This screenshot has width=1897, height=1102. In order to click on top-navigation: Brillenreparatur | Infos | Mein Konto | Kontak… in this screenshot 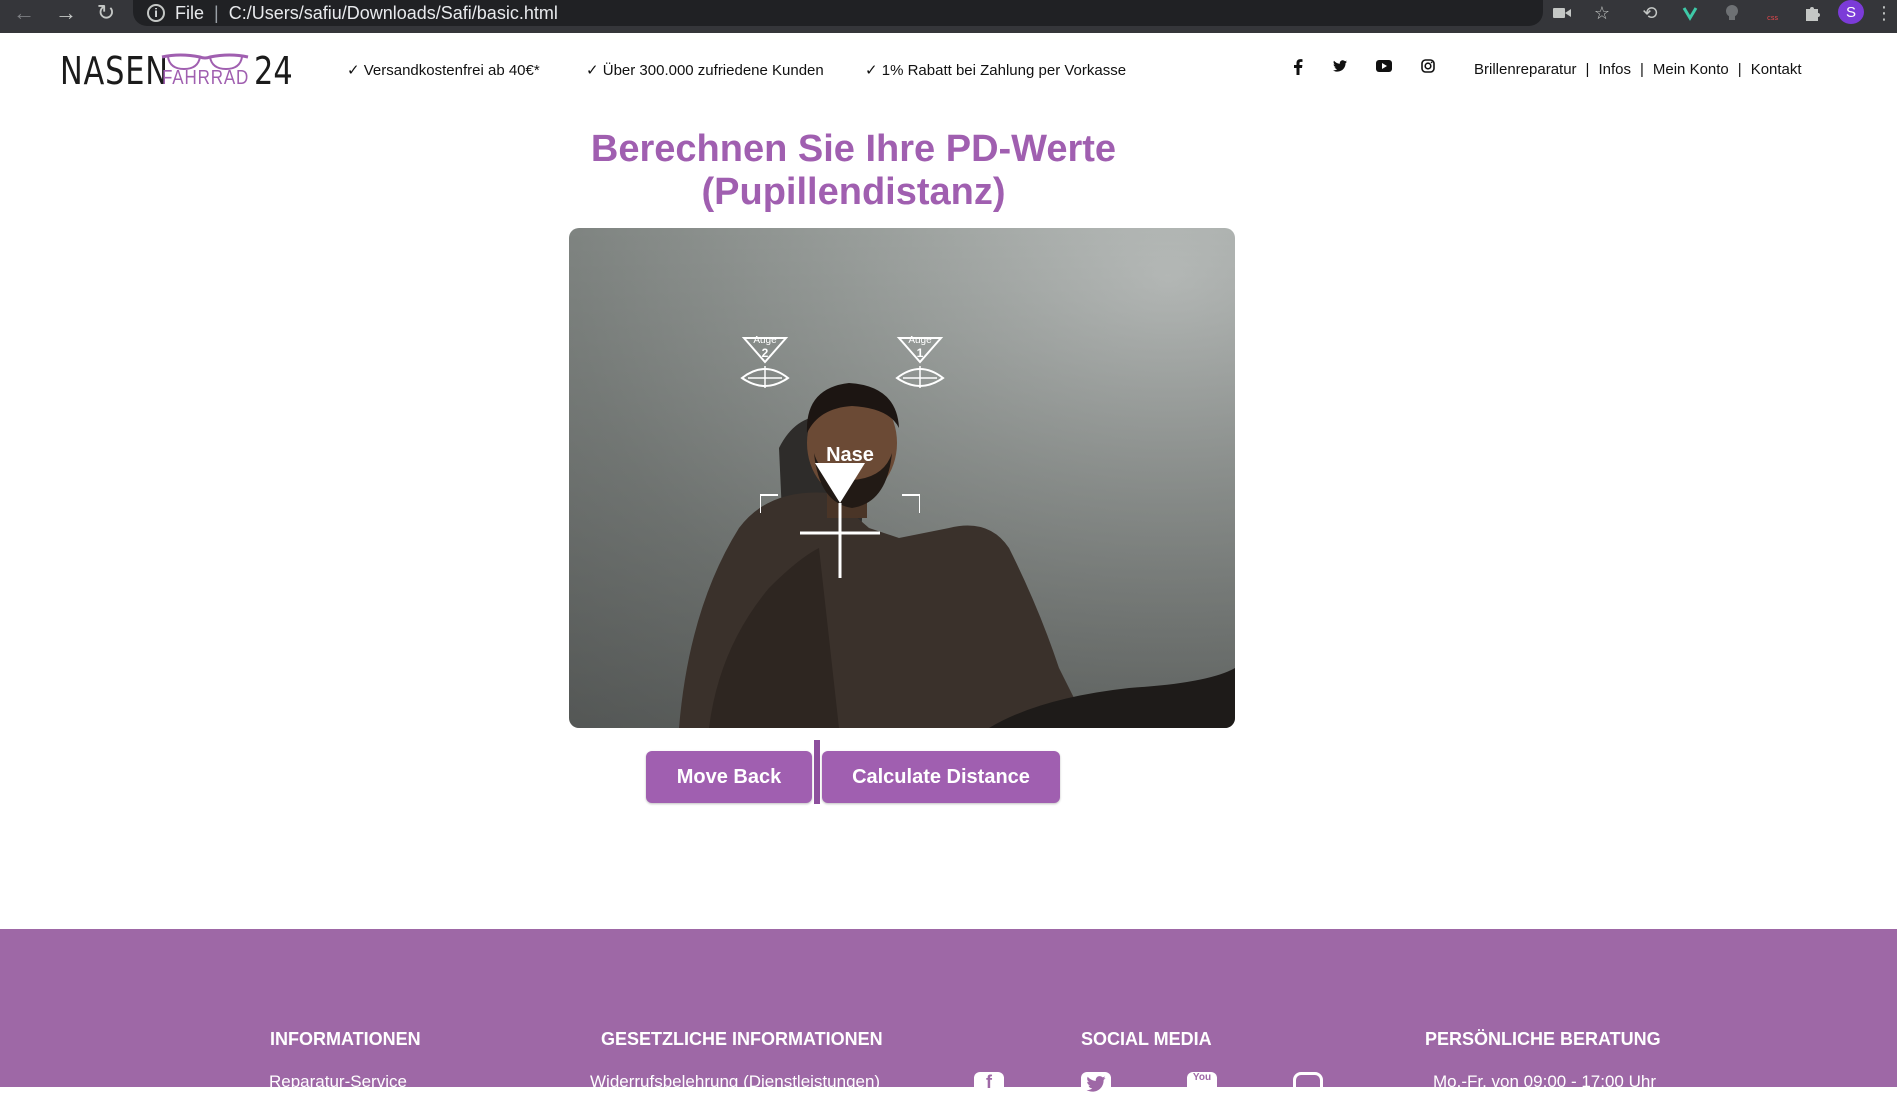, I will do `click(1638, 69)`.